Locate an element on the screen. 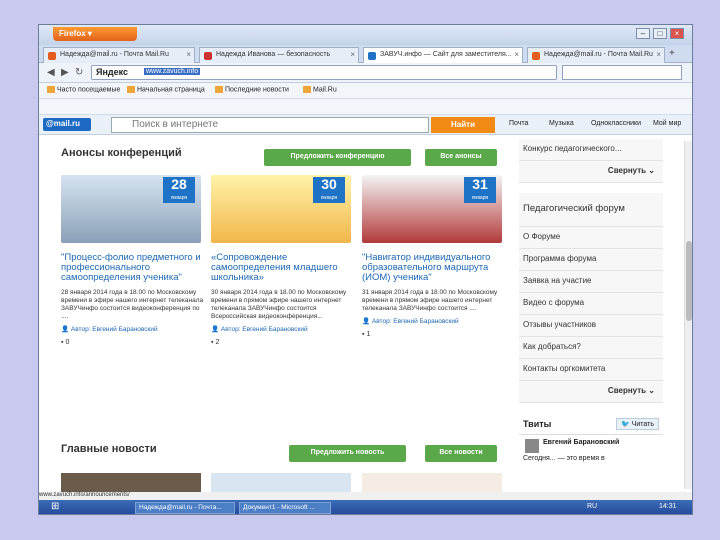 Image resolution: width=720 pixels, height=540 pixels. tweet-author: Евгений Барановский is located at coordinates (581, 442).